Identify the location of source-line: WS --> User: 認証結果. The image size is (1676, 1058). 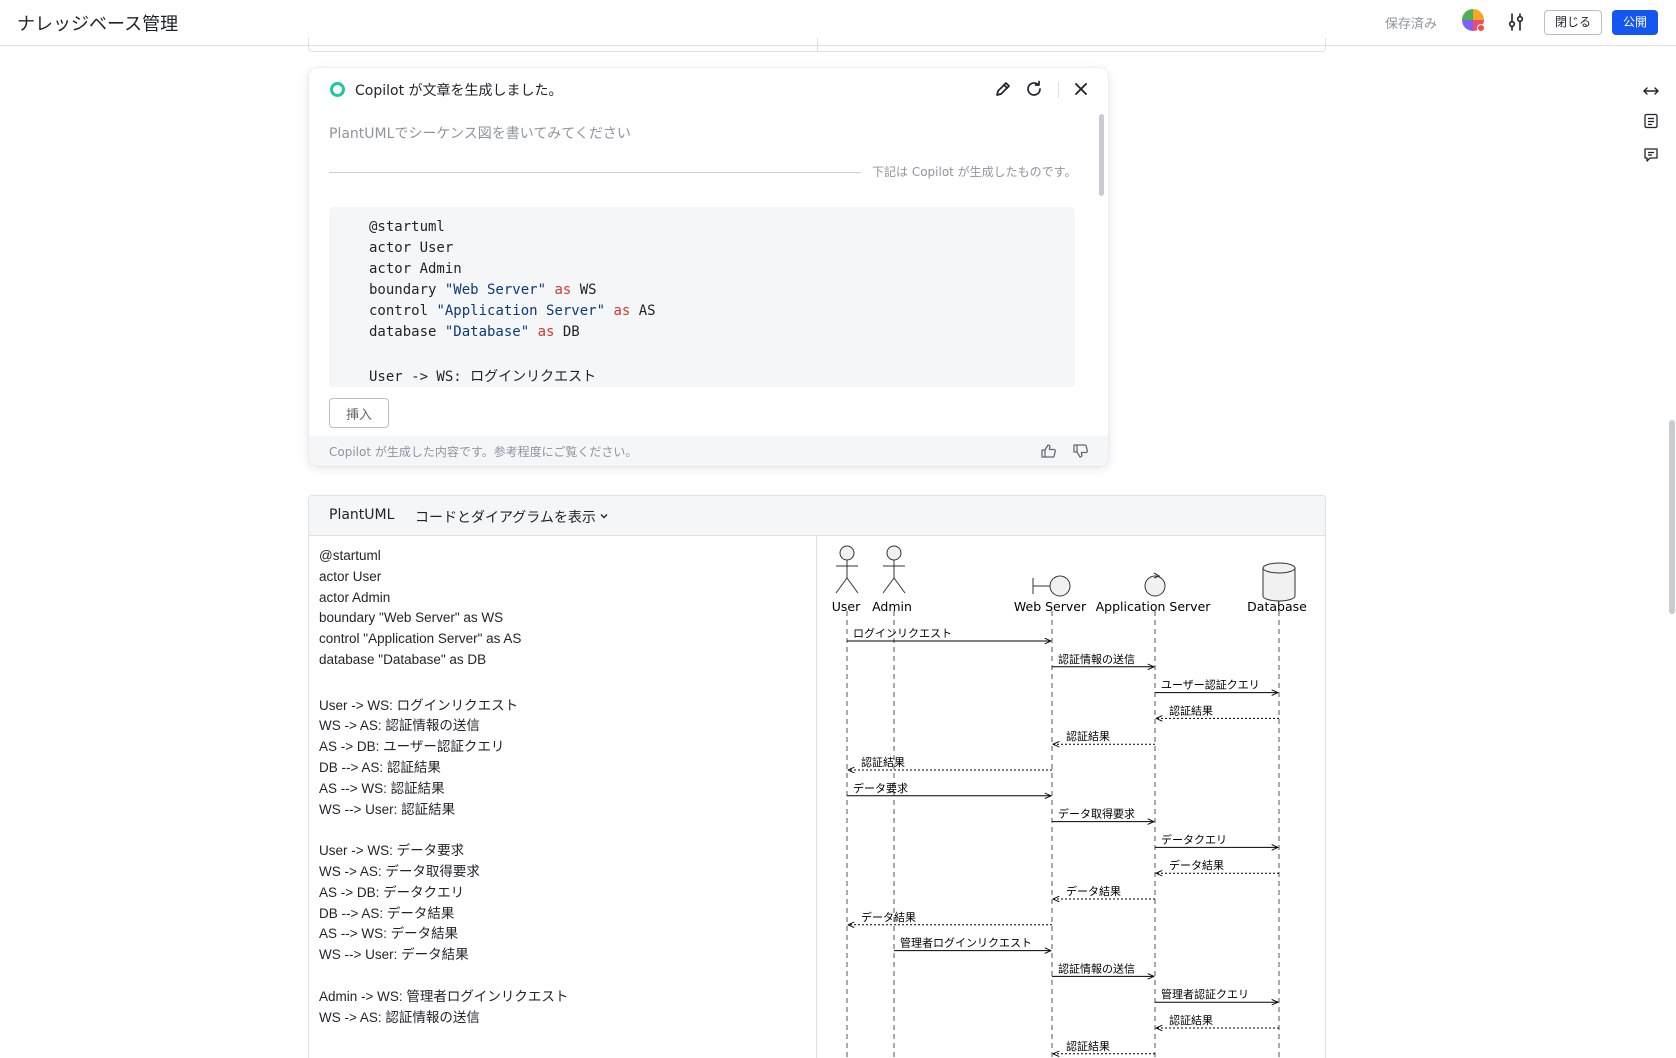
(387, 809).